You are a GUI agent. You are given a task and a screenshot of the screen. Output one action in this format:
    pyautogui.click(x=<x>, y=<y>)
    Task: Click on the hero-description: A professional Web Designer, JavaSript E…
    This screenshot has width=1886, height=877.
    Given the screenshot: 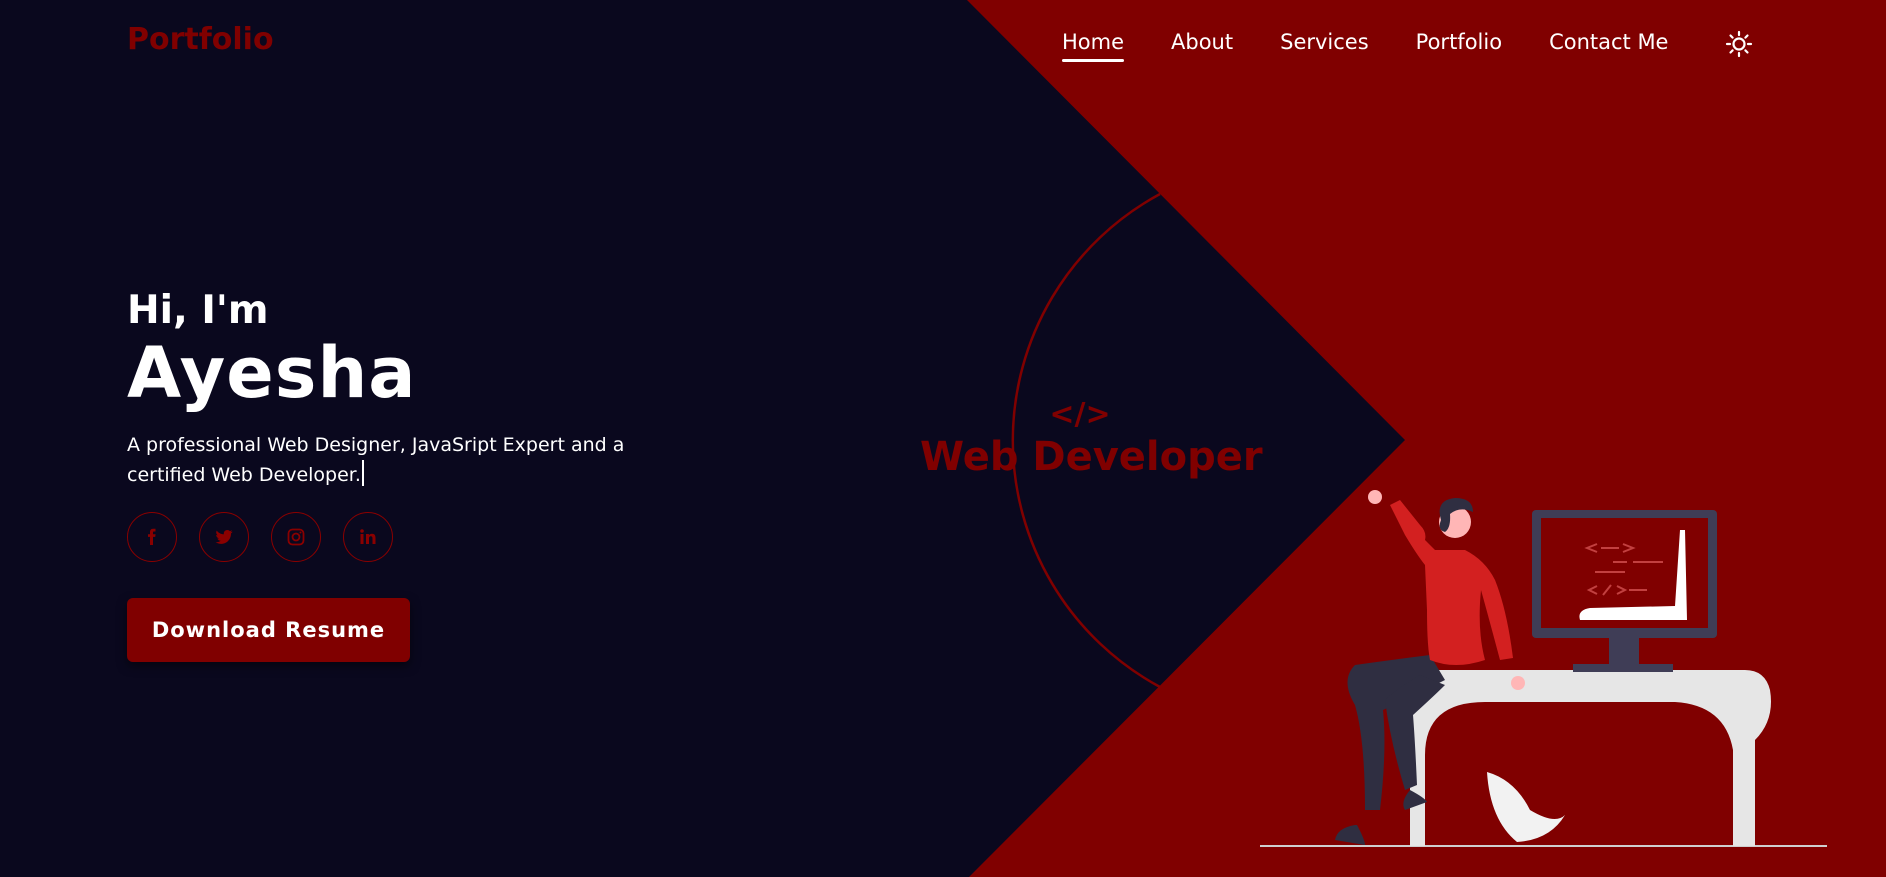 What is the action you would take?
    pyautogui.click(x=407, y=460)
    